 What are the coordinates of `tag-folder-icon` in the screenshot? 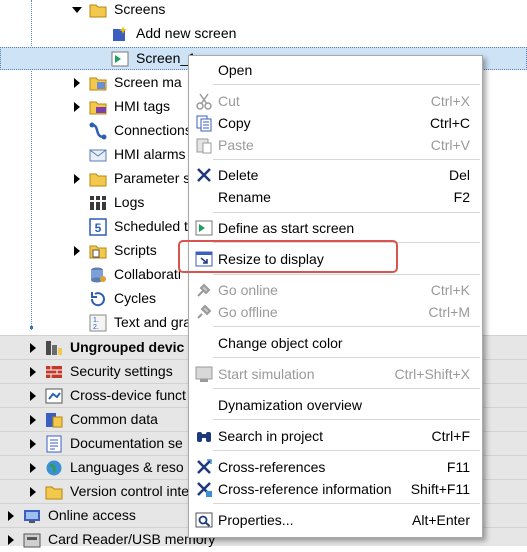 It's located at (98, 107).